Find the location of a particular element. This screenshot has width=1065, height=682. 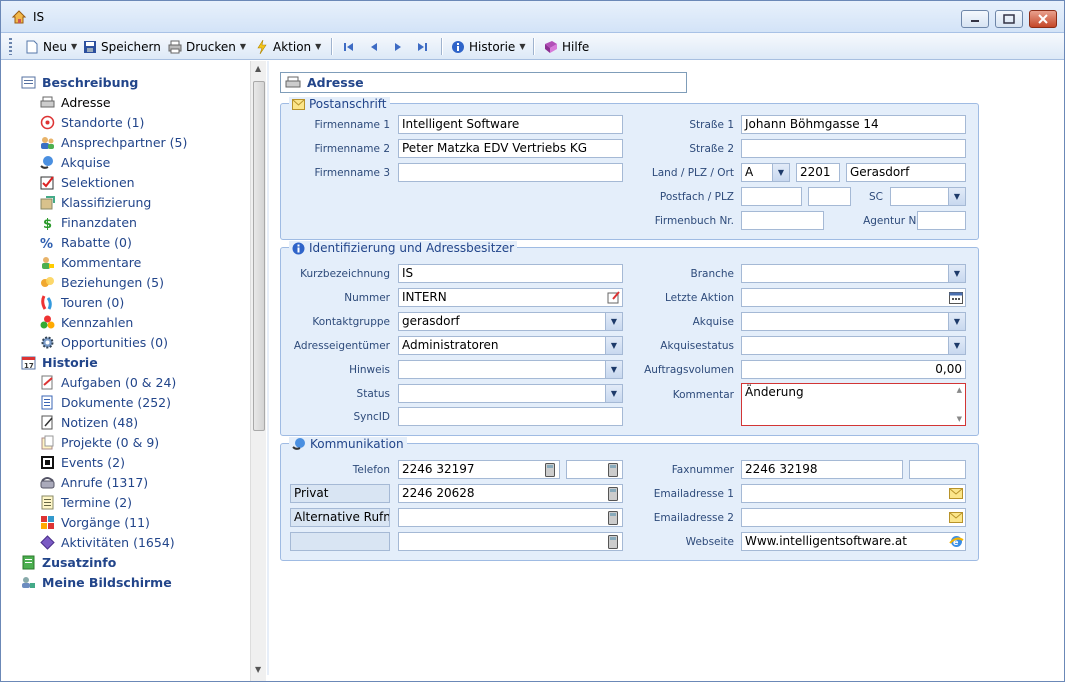

fax-extension-input is located at coordinates (937, 469).